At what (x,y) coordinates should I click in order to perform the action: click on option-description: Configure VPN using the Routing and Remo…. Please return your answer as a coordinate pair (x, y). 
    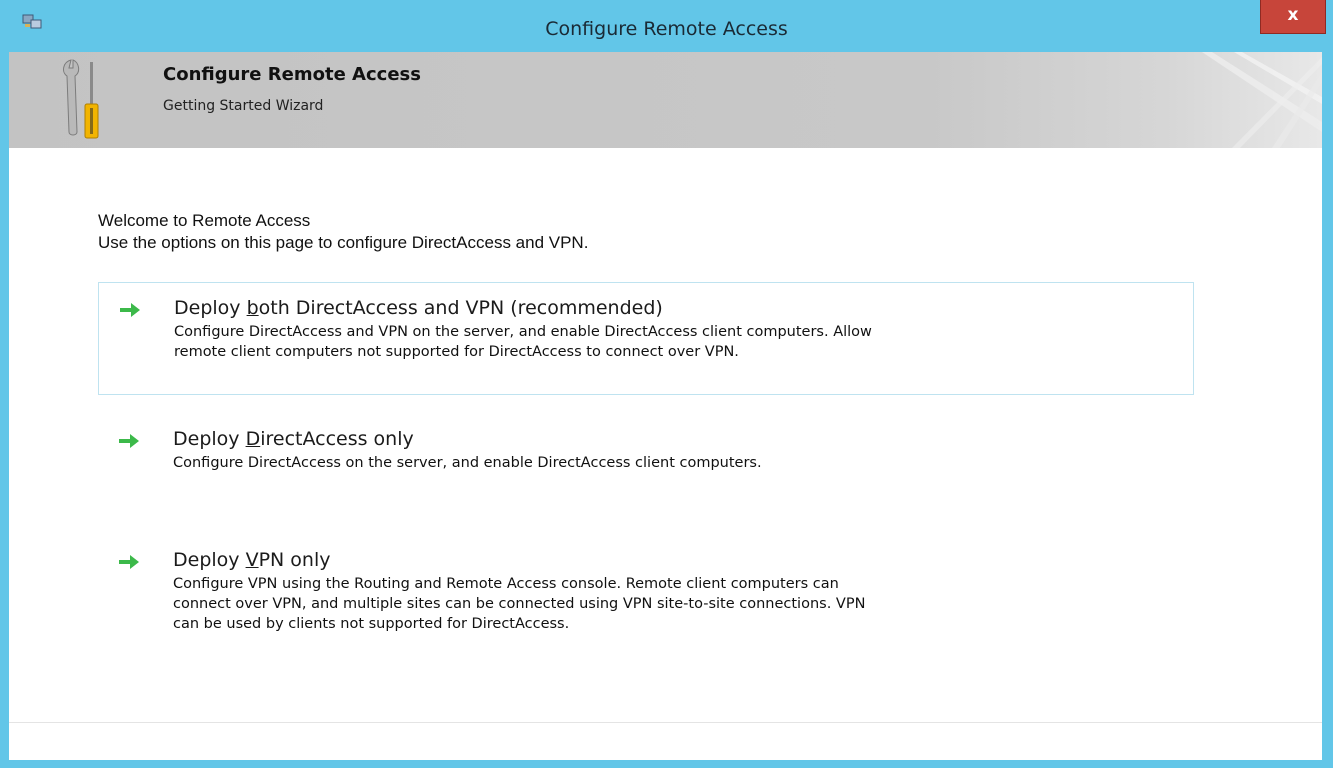
    Looking at the image, I should click on (519, 604).